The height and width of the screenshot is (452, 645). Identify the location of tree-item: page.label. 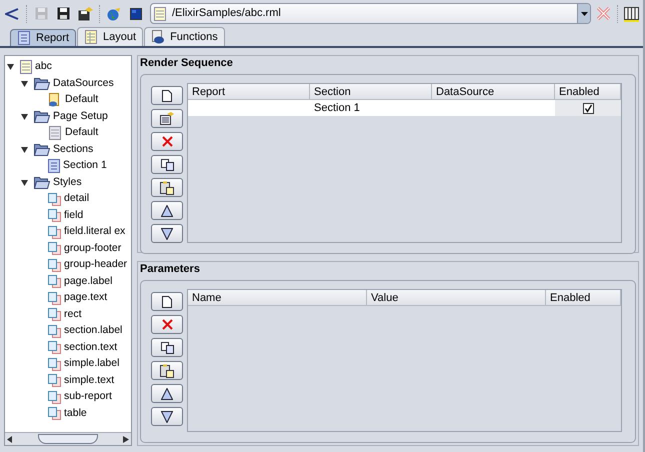
(88, 282).